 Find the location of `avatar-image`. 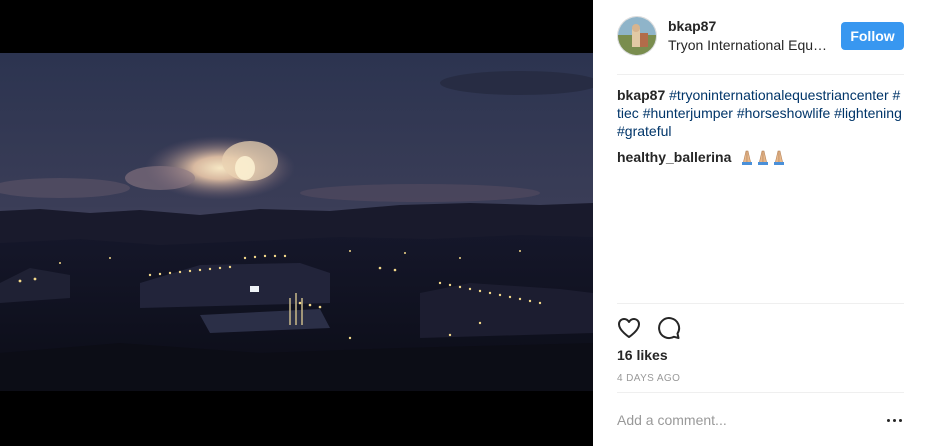

avatar-image is located at coordinates (637, 36).